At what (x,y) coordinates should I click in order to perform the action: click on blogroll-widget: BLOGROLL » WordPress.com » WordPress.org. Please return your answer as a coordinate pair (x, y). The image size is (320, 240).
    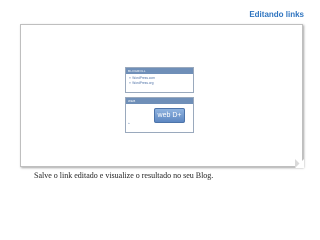
    Looking at the image, I should click on (159, 80).